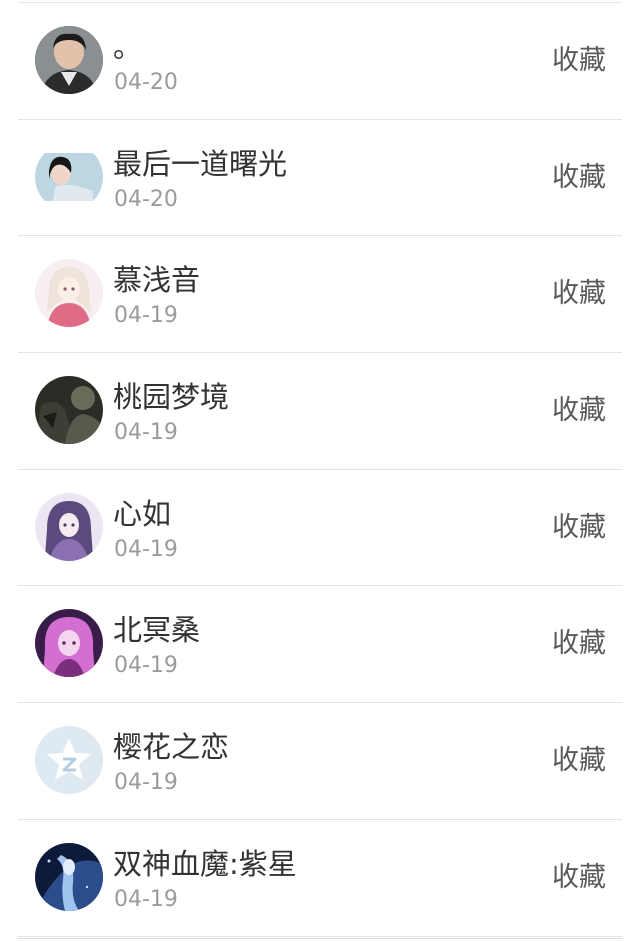 This screenshot has height=941, width=640. What do you see at coordinates (171, 397) in the screenshot?
I see `item-name: 桃园梦境` at bounding box center [171, 397].